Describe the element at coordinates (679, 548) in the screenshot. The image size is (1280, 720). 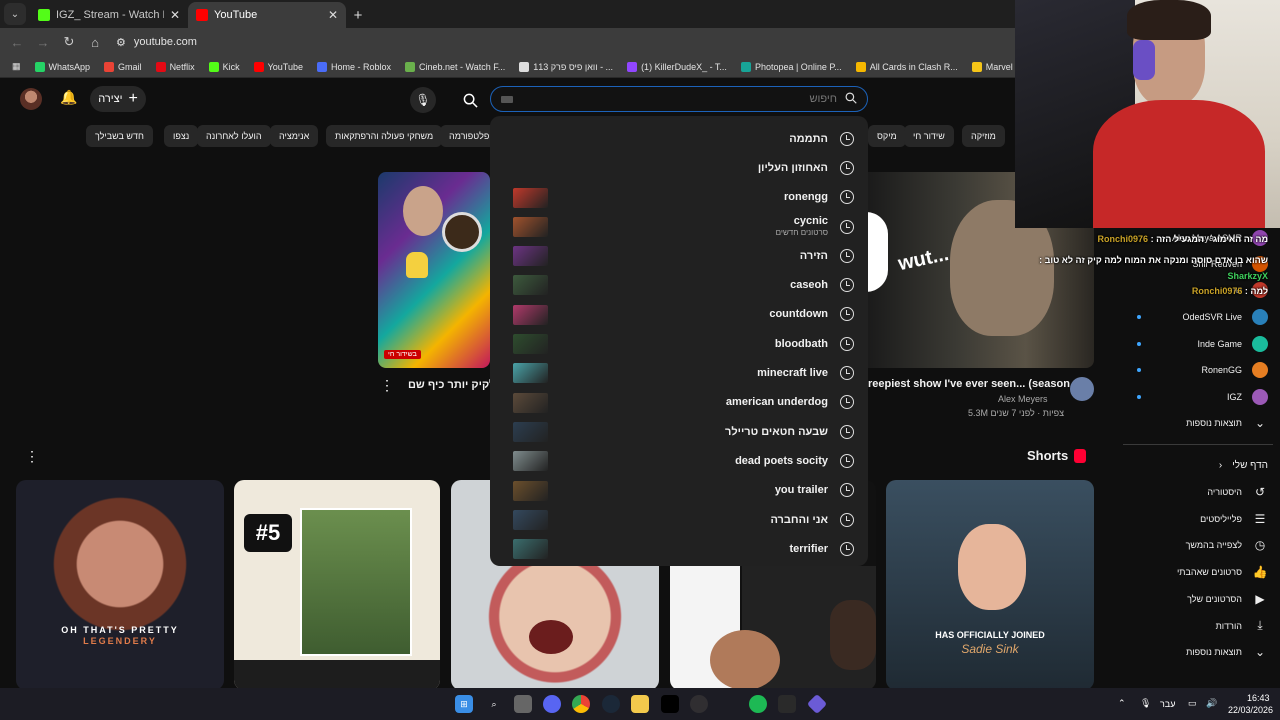
I see `search-suggestion-item: terrifier` at that location.